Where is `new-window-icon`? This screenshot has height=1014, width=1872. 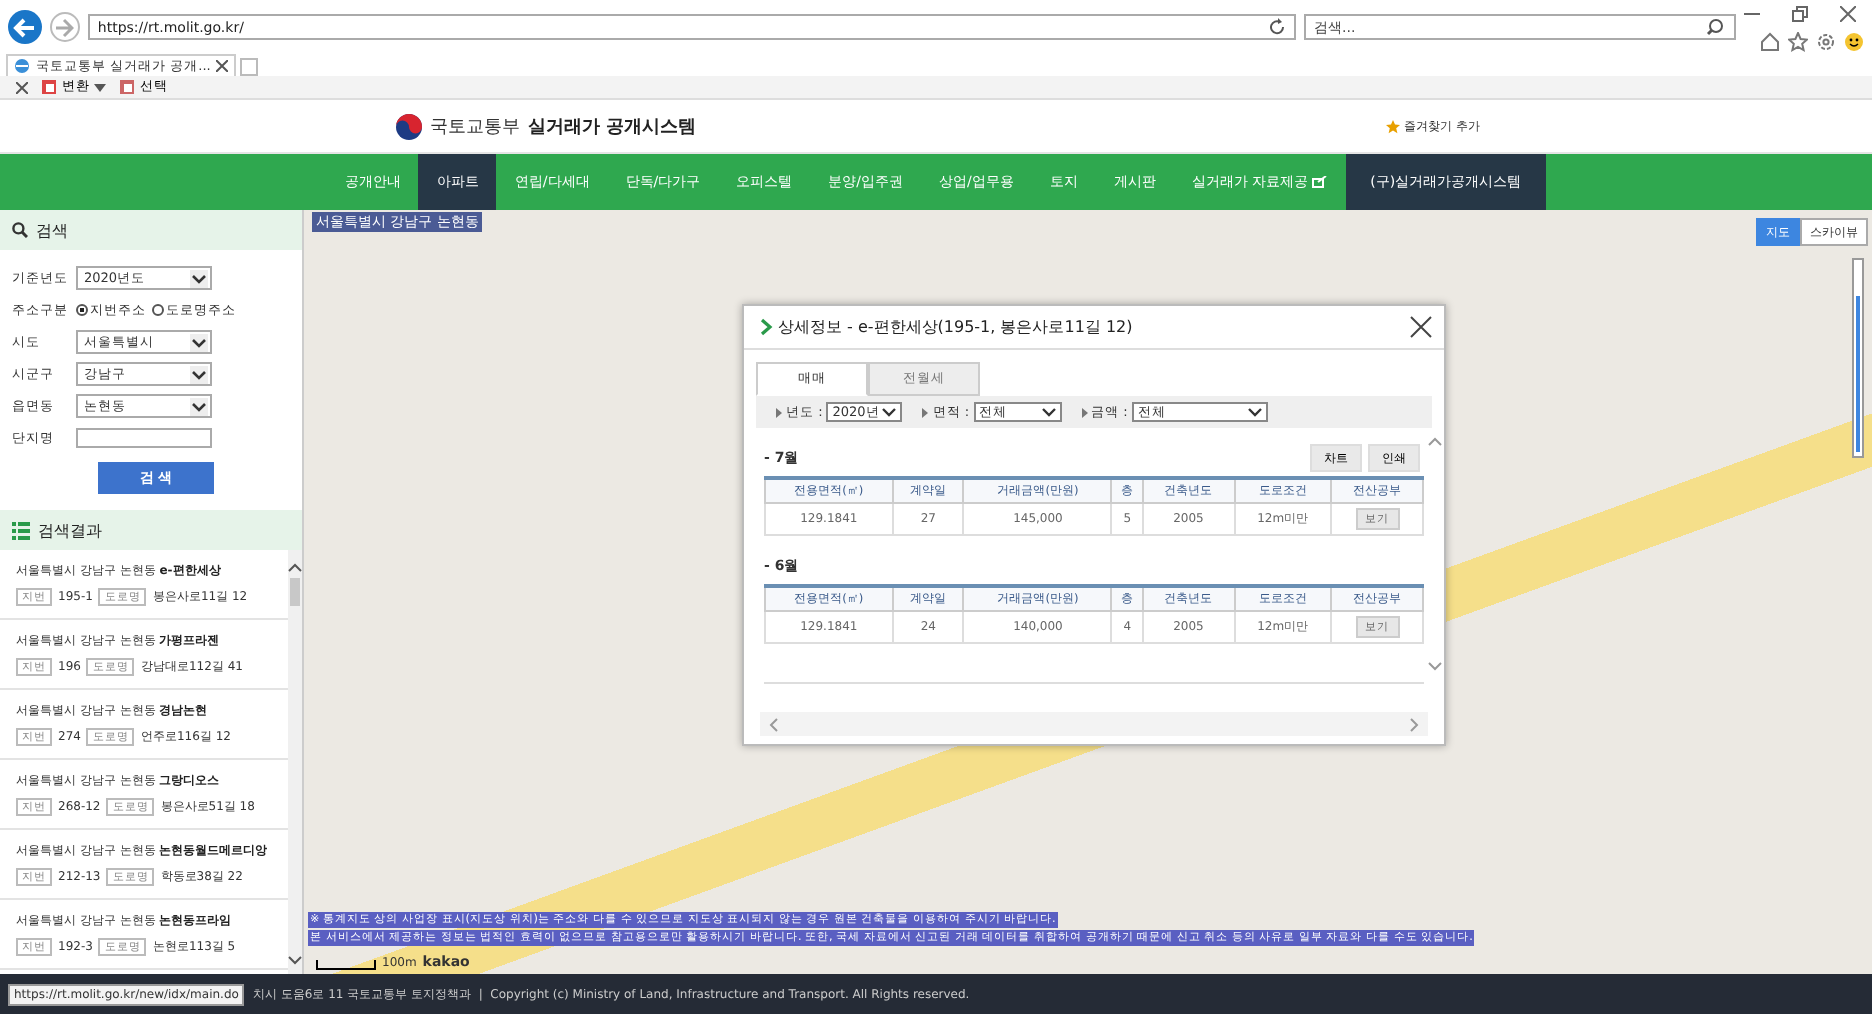 new-window-icon is located at coordinates (1320, 182).